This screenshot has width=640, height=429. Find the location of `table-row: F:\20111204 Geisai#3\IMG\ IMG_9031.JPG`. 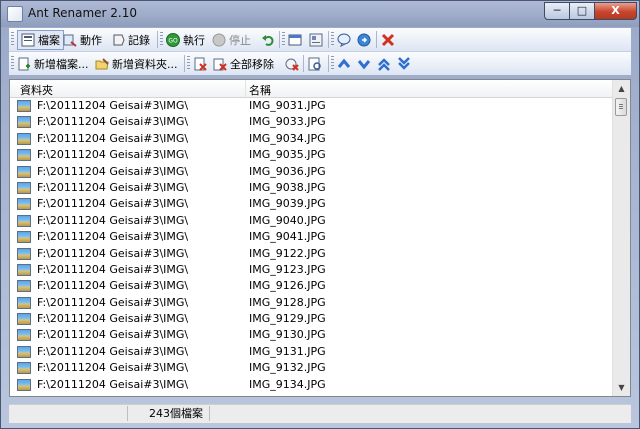

table-row: F:\20111204 Geisai#3\IMG\ IMG_9031.JPG is located at coordinates (311, 106).